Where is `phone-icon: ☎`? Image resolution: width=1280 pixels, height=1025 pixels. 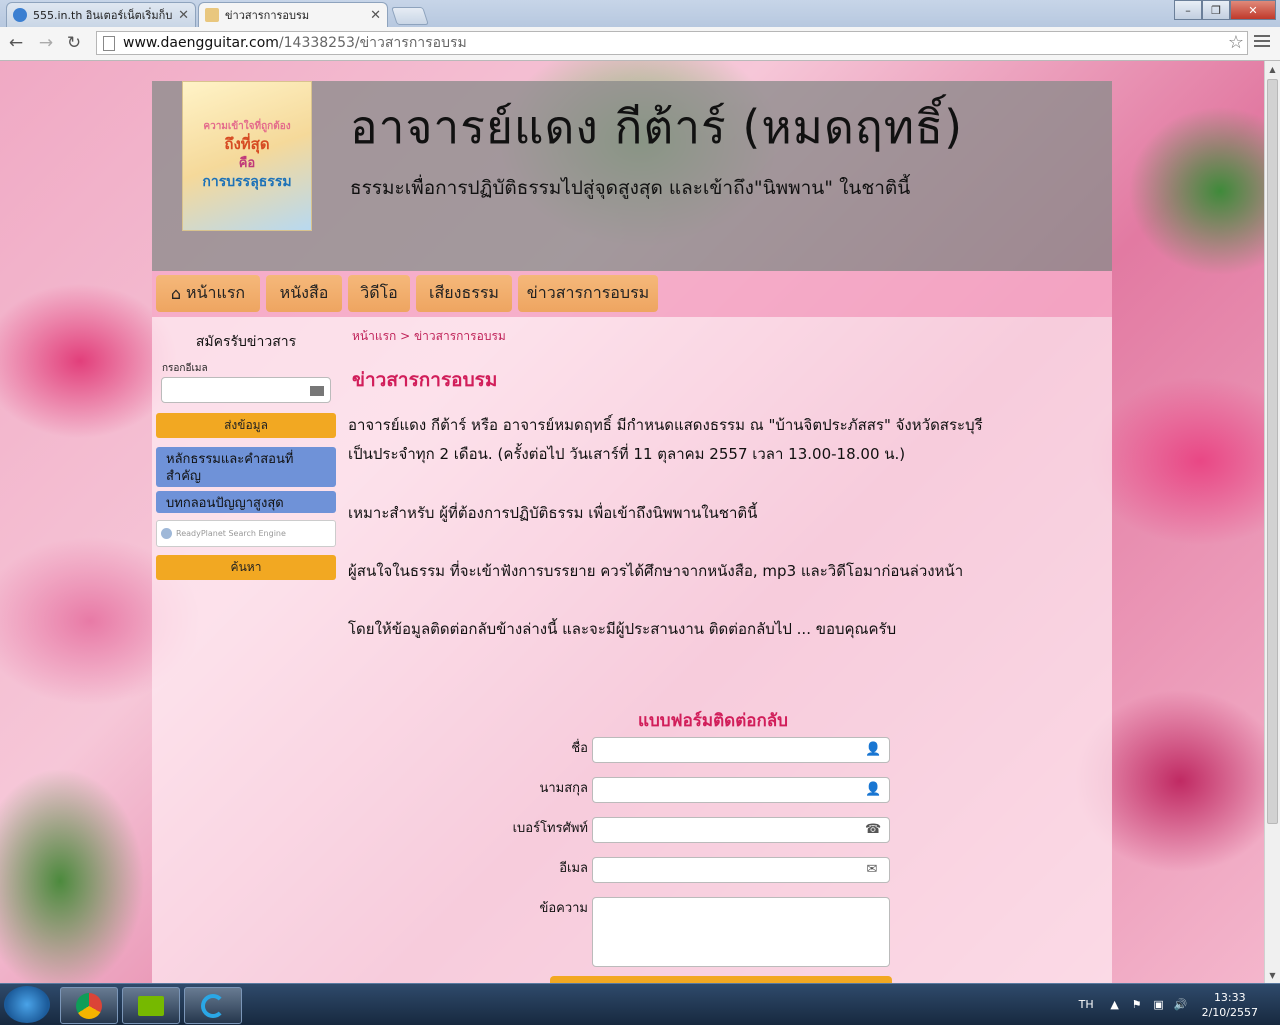 phone-icon: ☎ is located at coordinates (873, 829).